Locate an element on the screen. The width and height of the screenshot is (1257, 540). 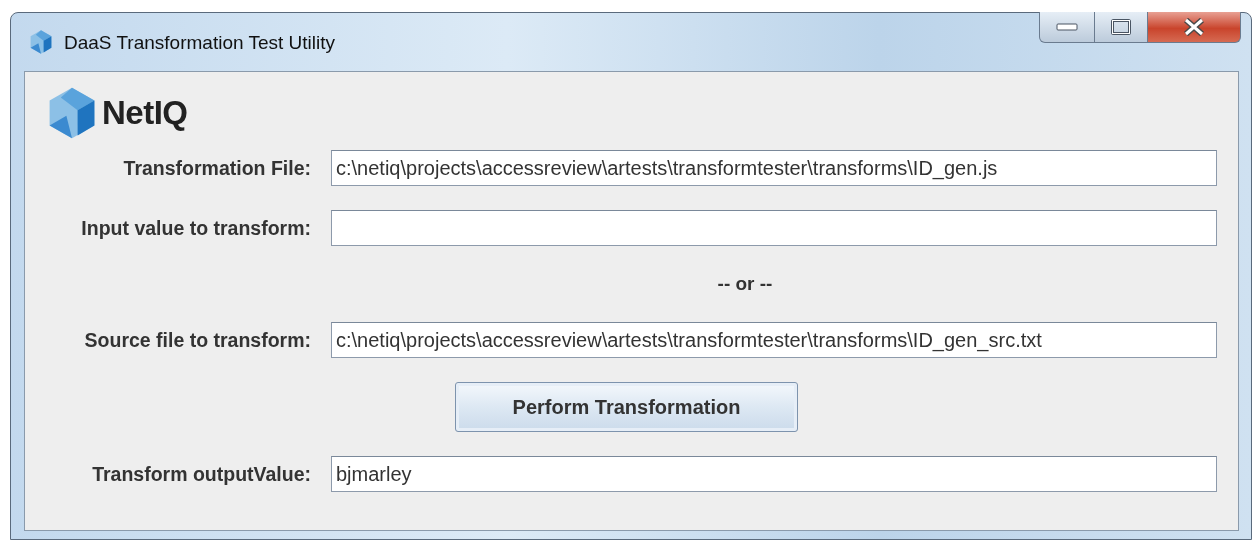
maximize-button is located at coordinates (1121, 27).